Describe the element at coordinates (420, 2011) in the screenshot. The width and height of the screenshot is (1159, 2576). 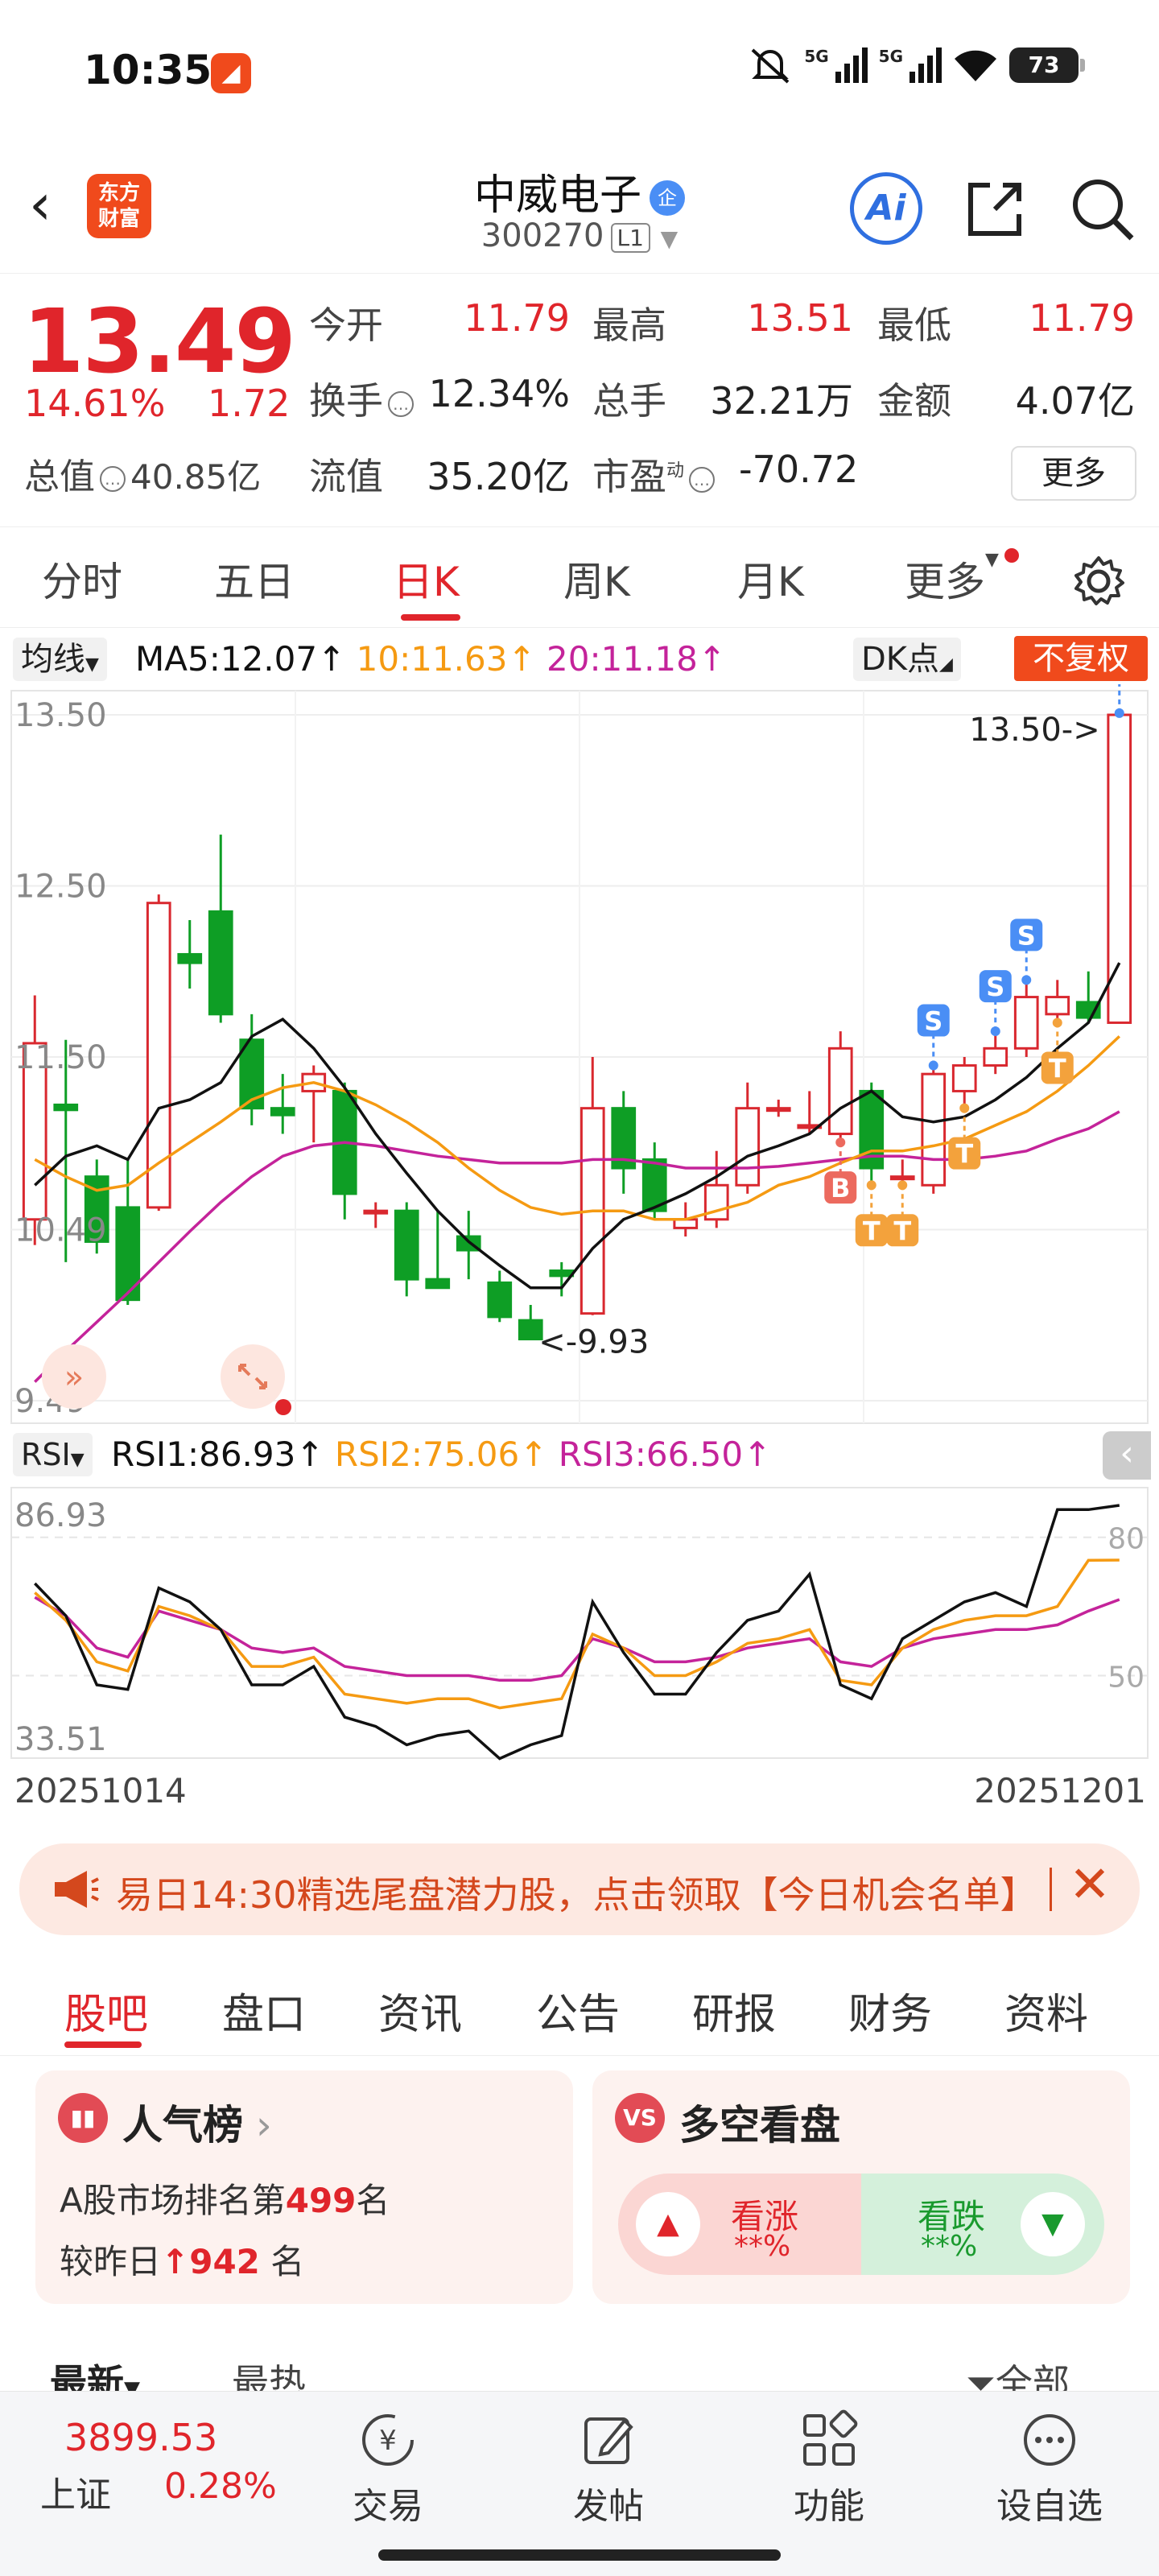
I see `tab-news: 资讯` at that location.